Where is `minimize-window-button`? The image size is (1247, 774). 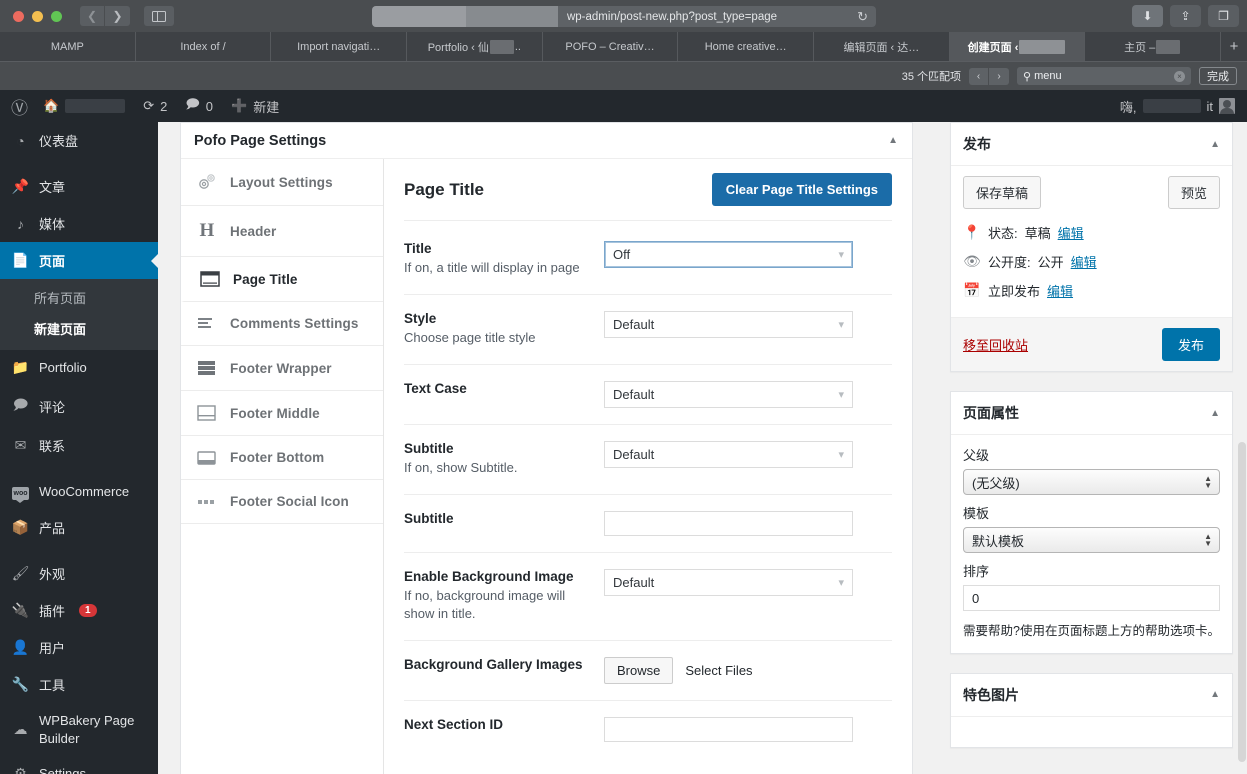 minimize-window-button is located at coordinates (37, 16).